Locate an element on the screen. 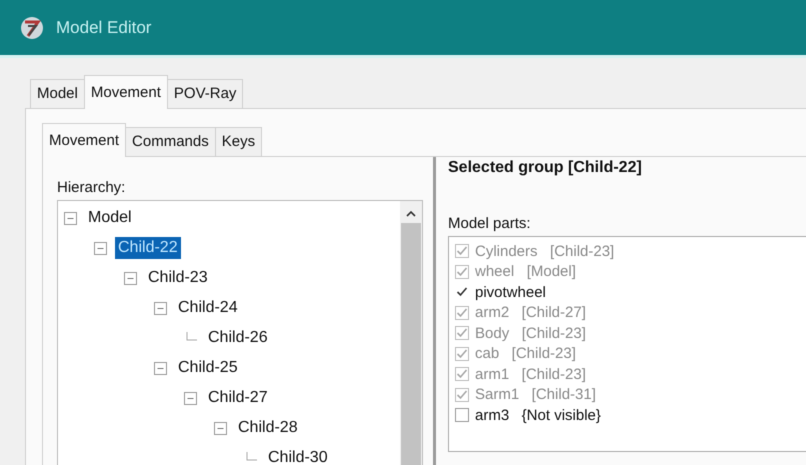 The image size is (806, 465). model-parts-label: Model parts: is located at coordinates (490, 223).